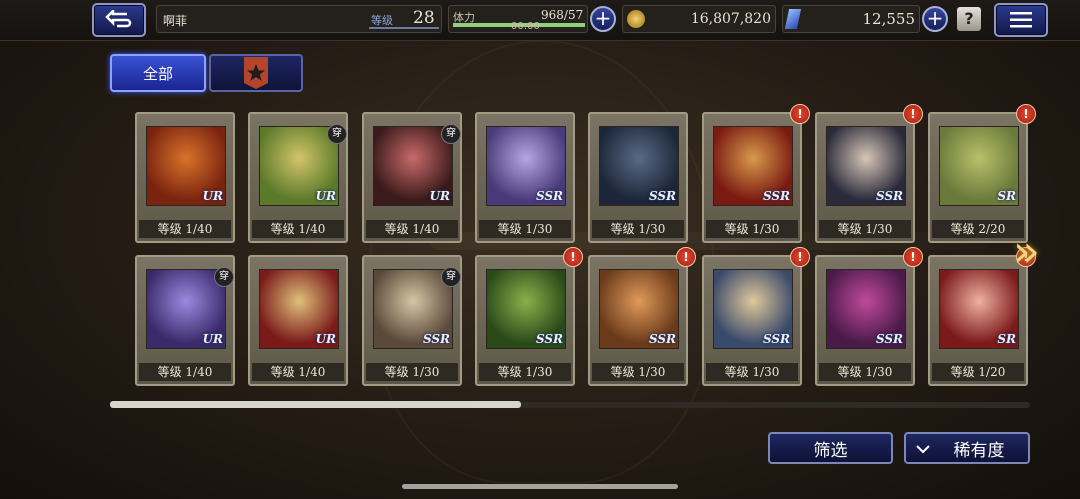 Image resolution: width=1080 pixels, height=499 pixels. I want to click on exp-bar, so click(404, 28).